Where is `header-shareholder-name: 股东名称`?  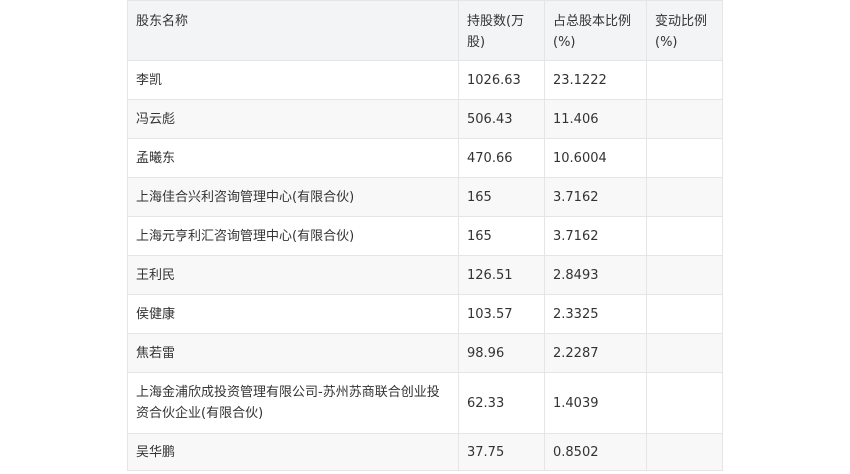
header-shareholder-name: 股东名称 is located at coordinates (293, 30).